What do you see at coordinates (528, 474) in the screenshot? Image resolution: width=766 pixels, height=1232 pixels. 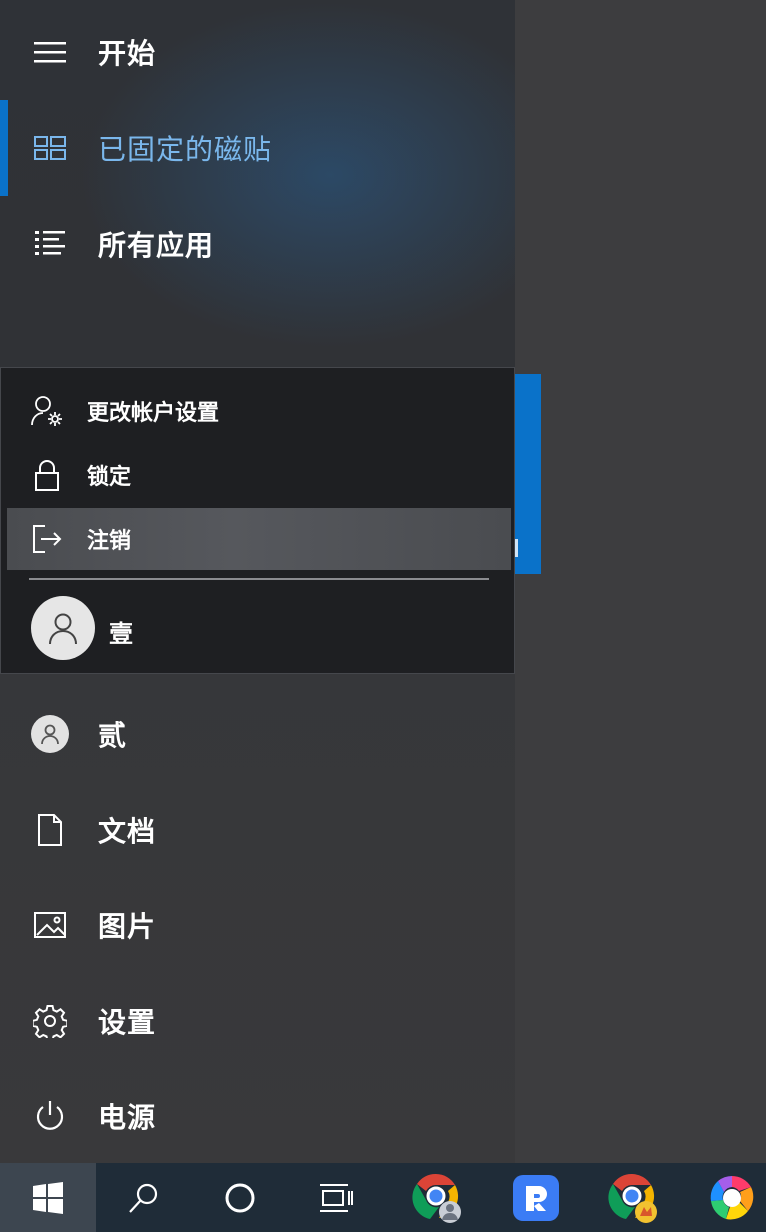 I see `pinned-tile` at bounding box center [528, 474].